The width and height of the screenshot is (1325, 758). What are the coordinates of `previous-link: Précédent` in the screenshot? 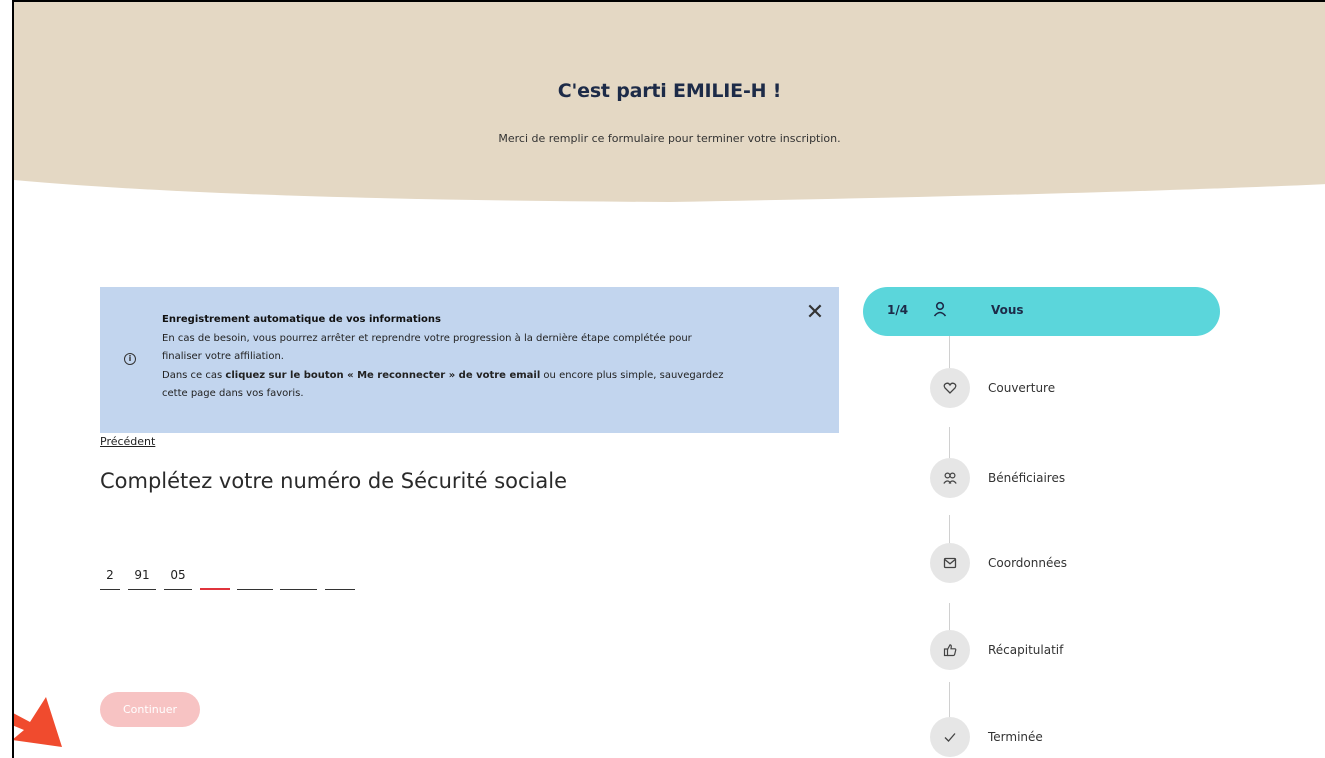 It's located at (127, 441).